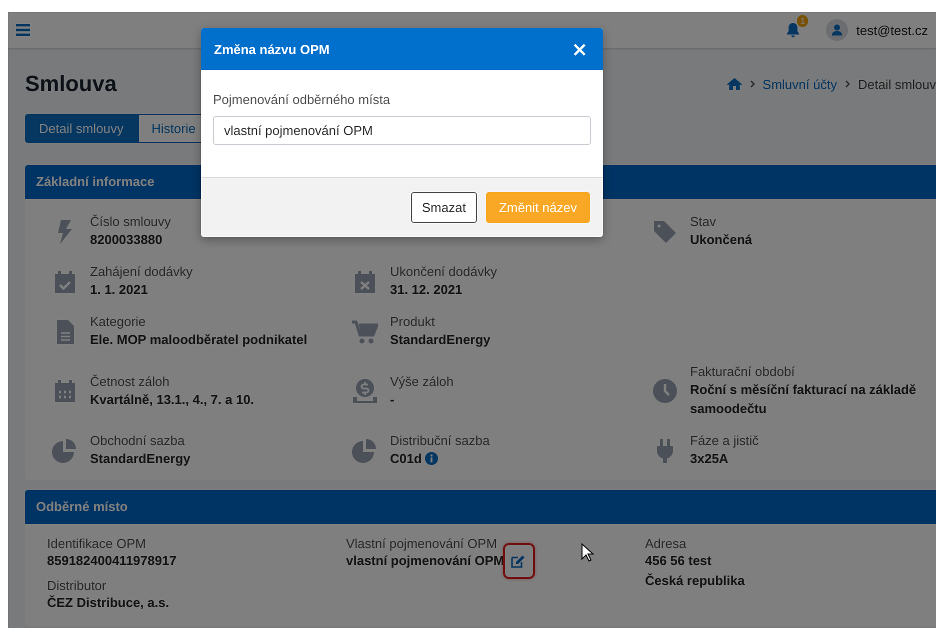  Describe the element at coordinates (440, 441) in the screenshot. I see `field-label: Distribuční sazba` at that location.